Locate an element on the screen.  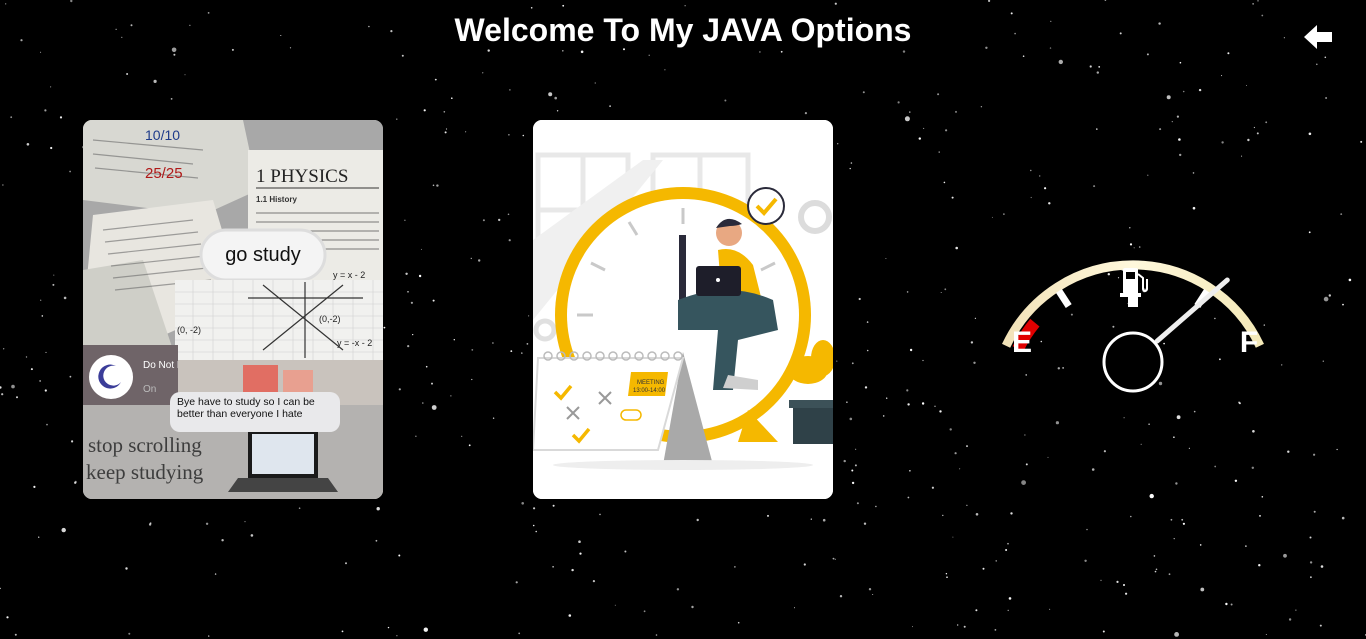
equation-1: y = x - 2 is located at coordinates (349, 275).